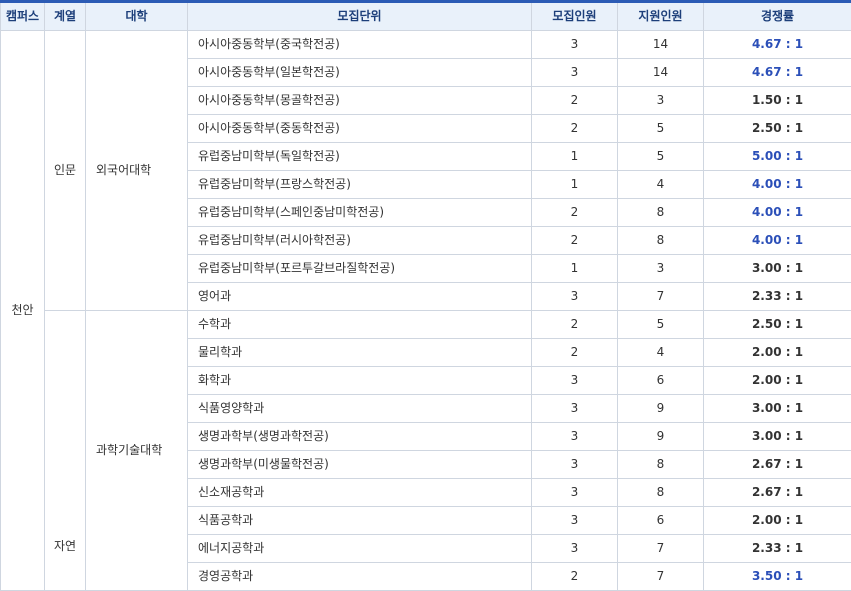 The image size is (851, 591). Describe the element at coordinates (359, 44) in the screenshot. I see `unit-cell: 아시아중동학부(중국학전공)` at that location.